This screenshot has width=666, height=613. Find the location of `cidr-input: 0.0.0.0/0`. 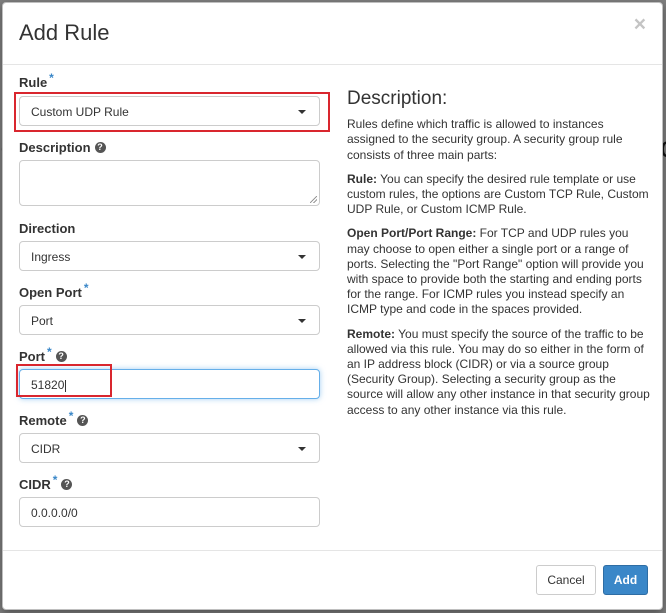

cidr-input: 0.0.0.0/0 is located at coordinates (169, 512).